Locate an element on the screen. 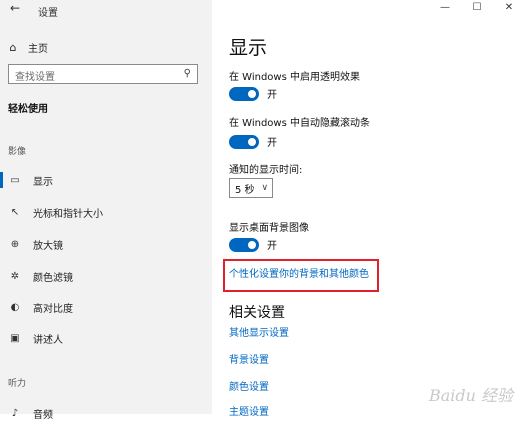 The height and width of the screenshot is (424, 521). window-title: 设置 is located at coordinates (48, 13).